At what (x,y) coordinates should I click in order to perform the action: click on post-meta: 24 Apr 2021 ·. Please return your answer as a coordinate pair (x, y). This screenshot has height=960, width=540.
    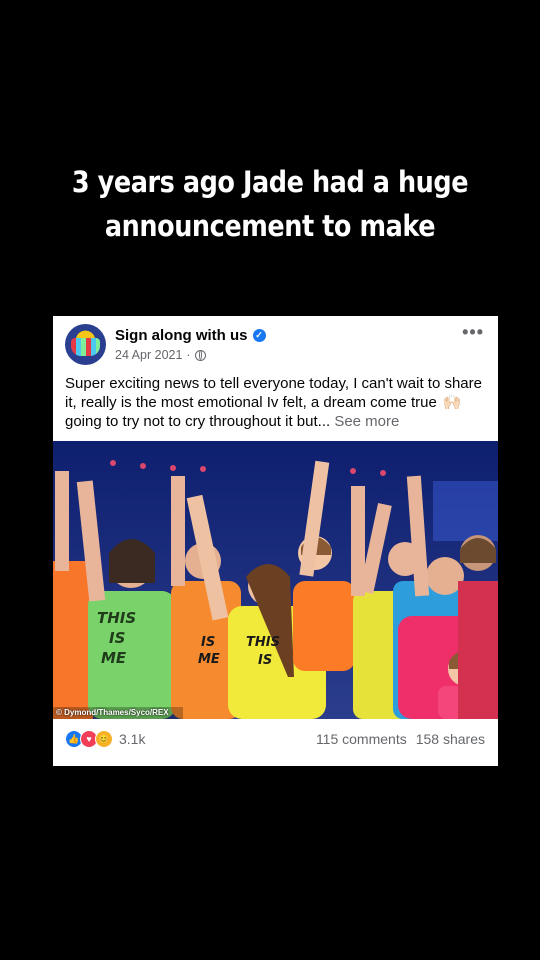
    Looking at the image, I should click on (160, 355).